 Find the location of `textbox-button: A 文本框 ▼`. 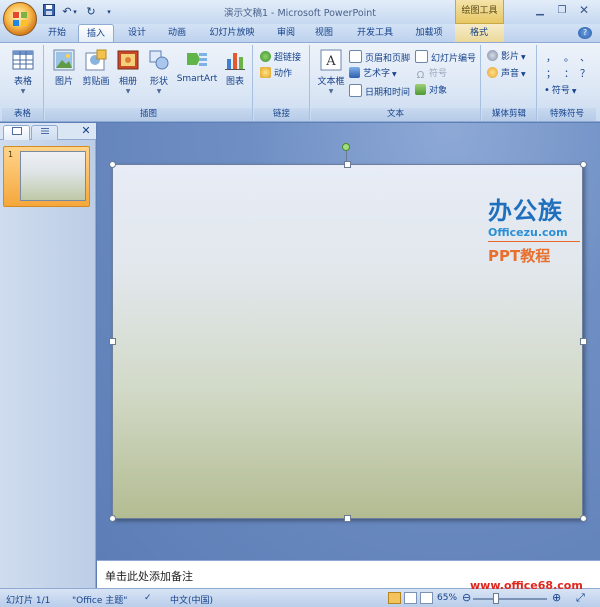

textbox-button: A 文本框 ▼ is located at coordinates (331, 72).